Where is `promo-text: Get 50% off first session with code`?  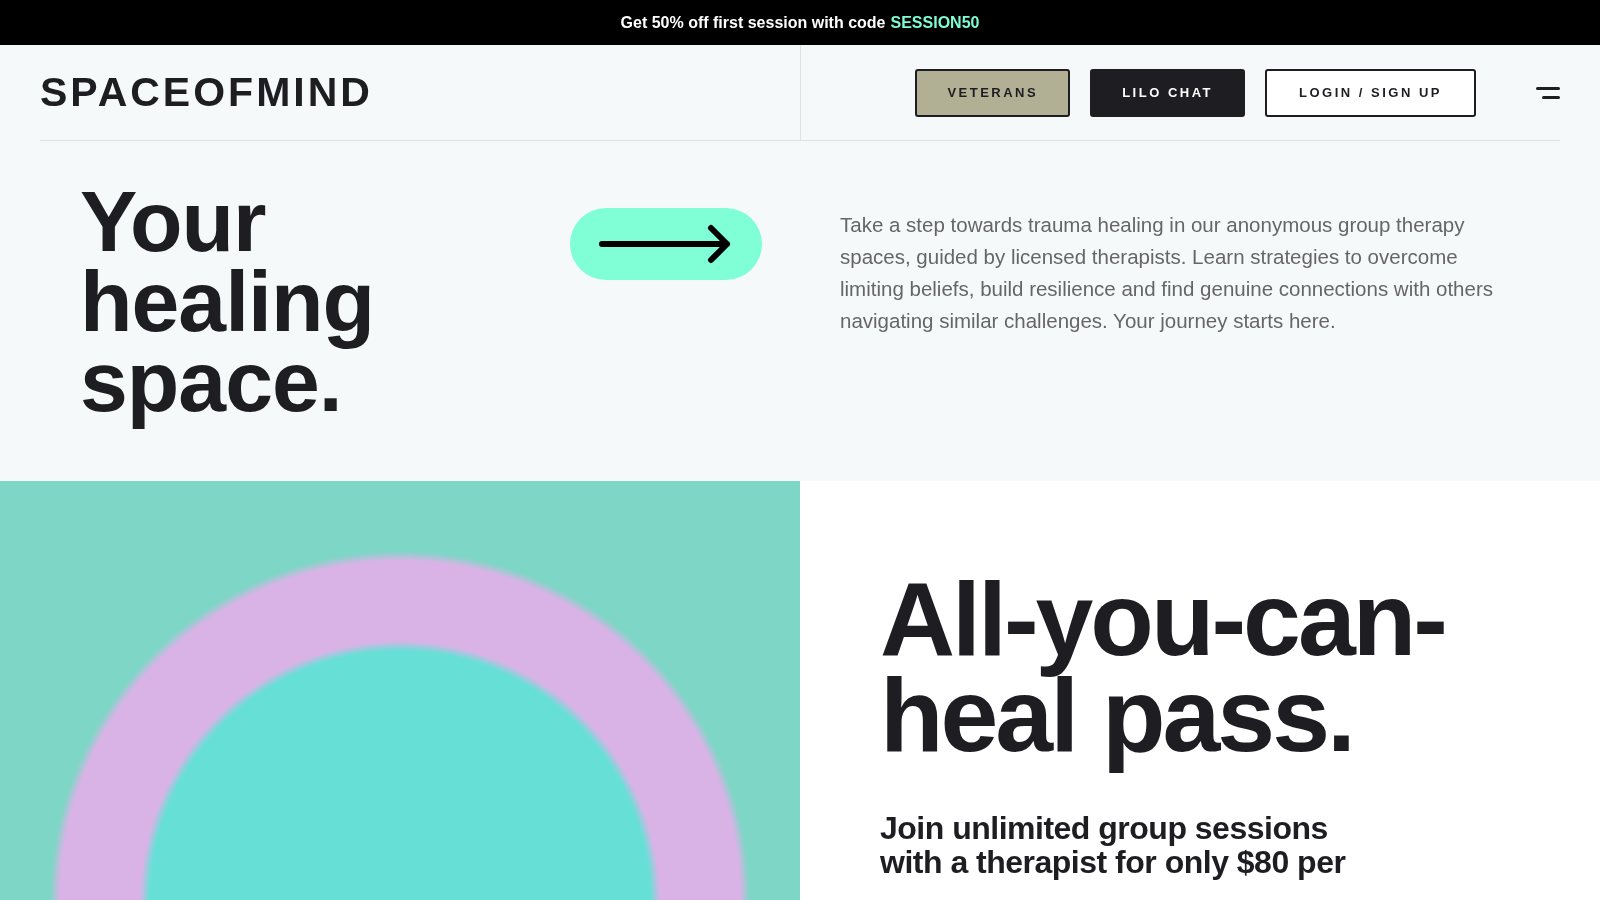
promo-text: Get 50% off first session with code is located at coordinates (753, 22).